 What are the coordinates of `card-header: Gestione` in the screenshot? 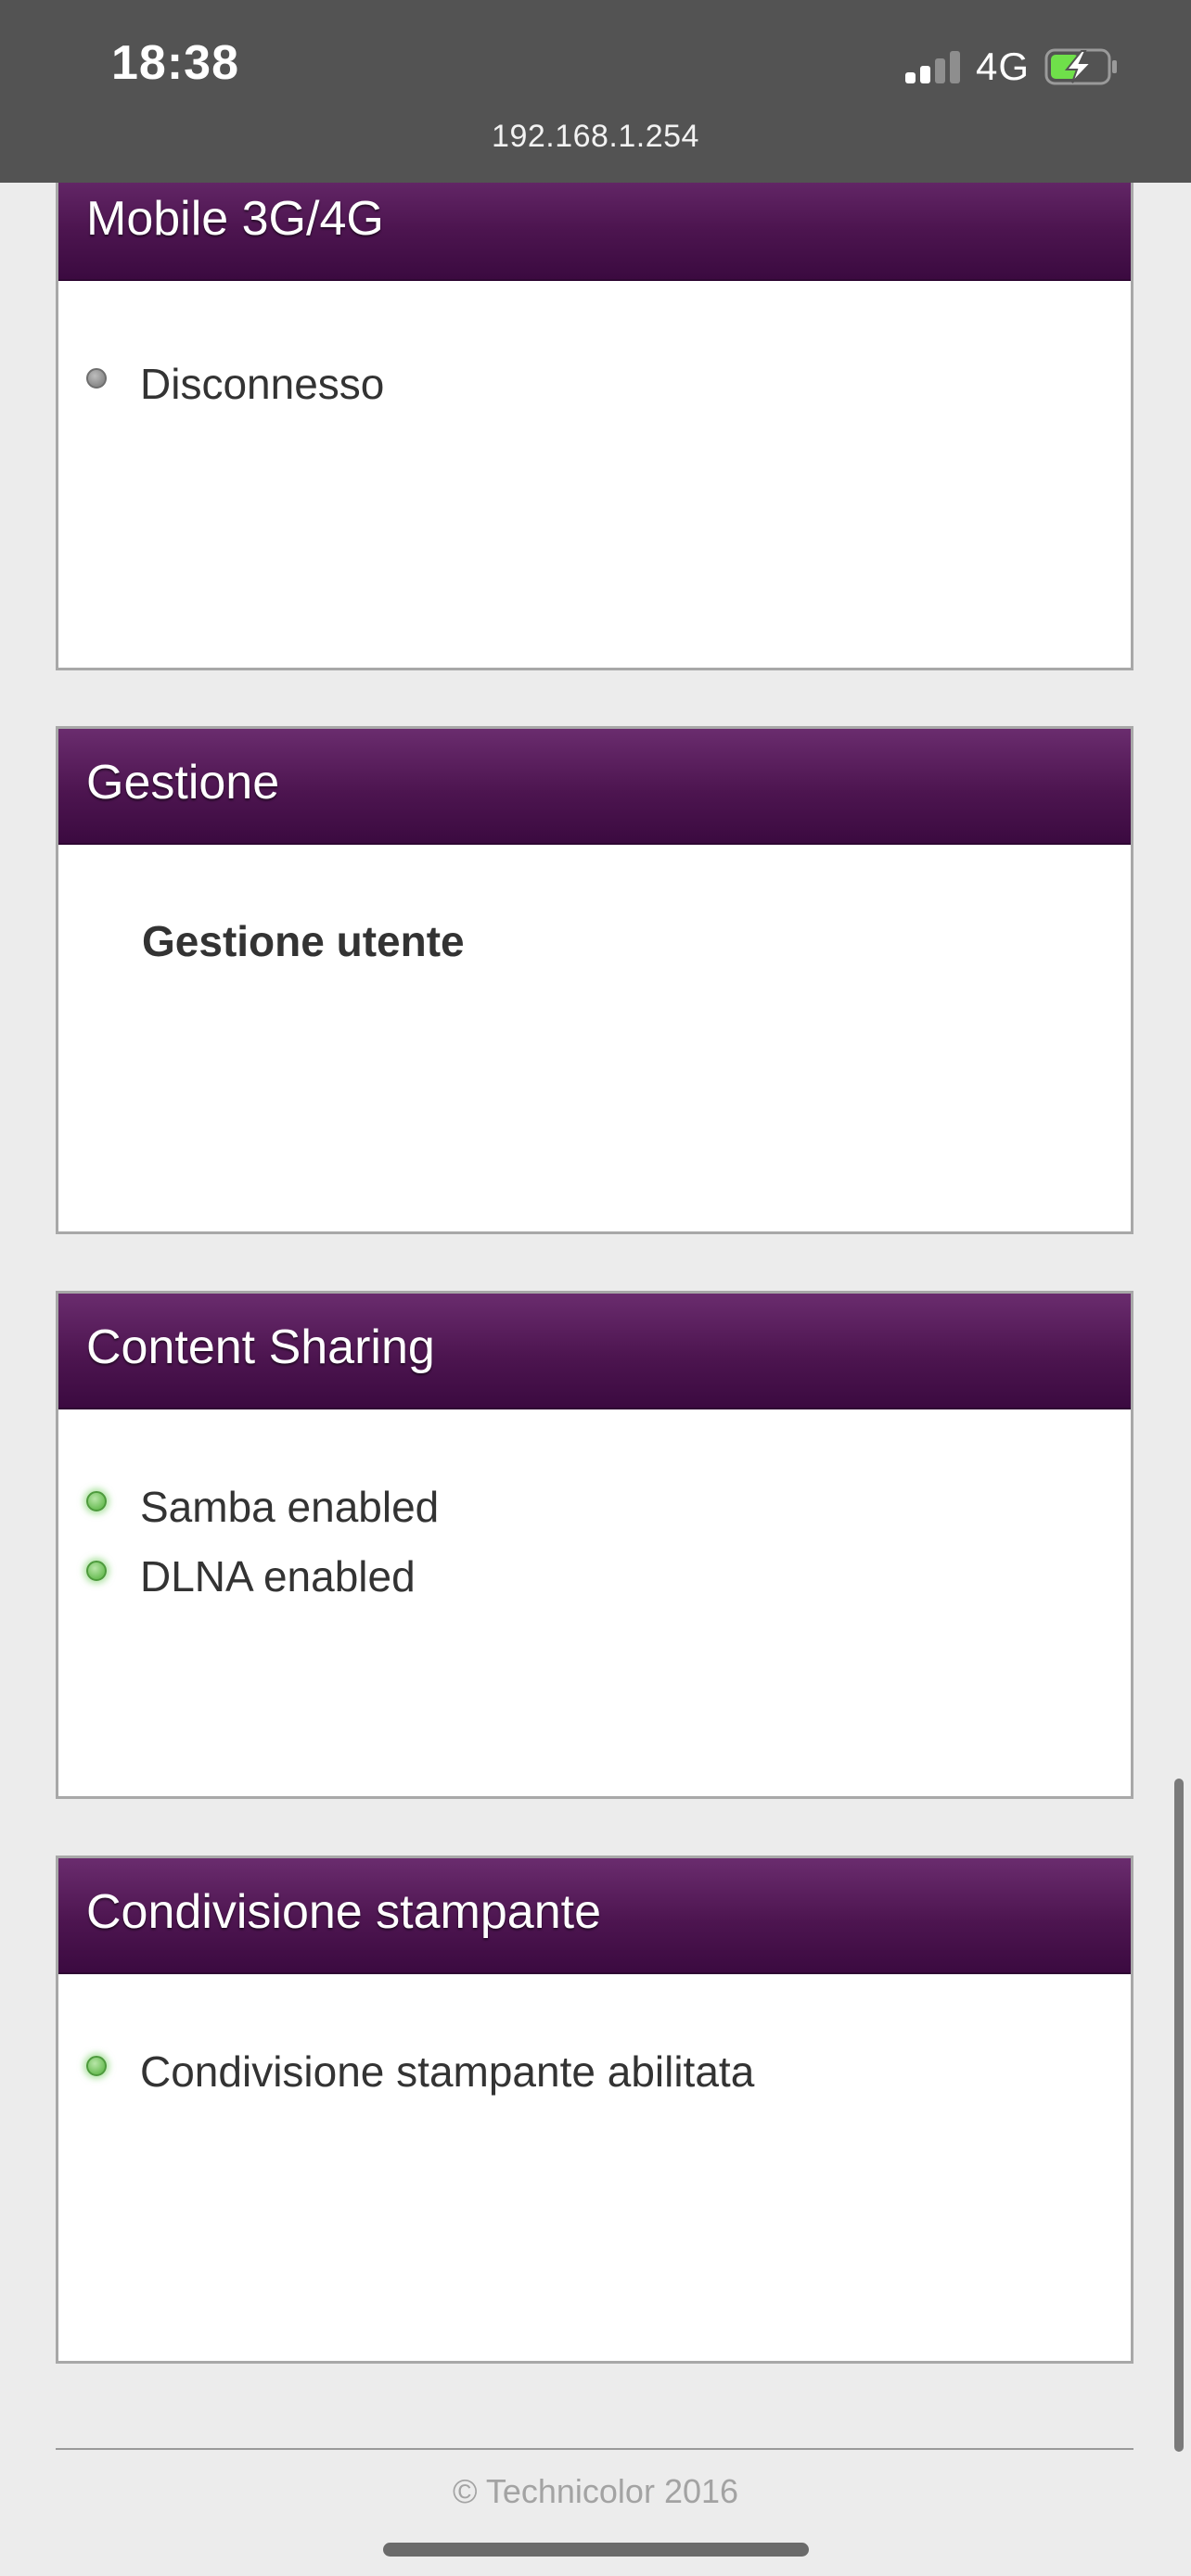 It's located at (594, 787).